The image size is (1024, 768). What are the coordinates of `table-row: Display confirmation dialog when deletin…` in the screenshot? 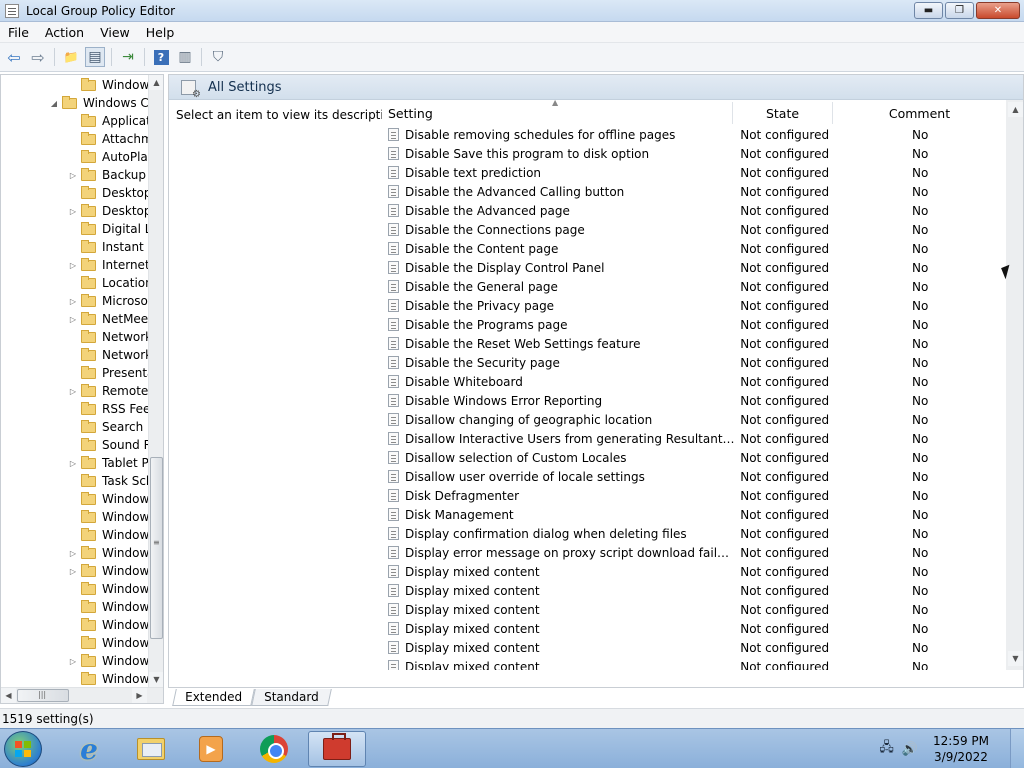 It's located at (694, 533).